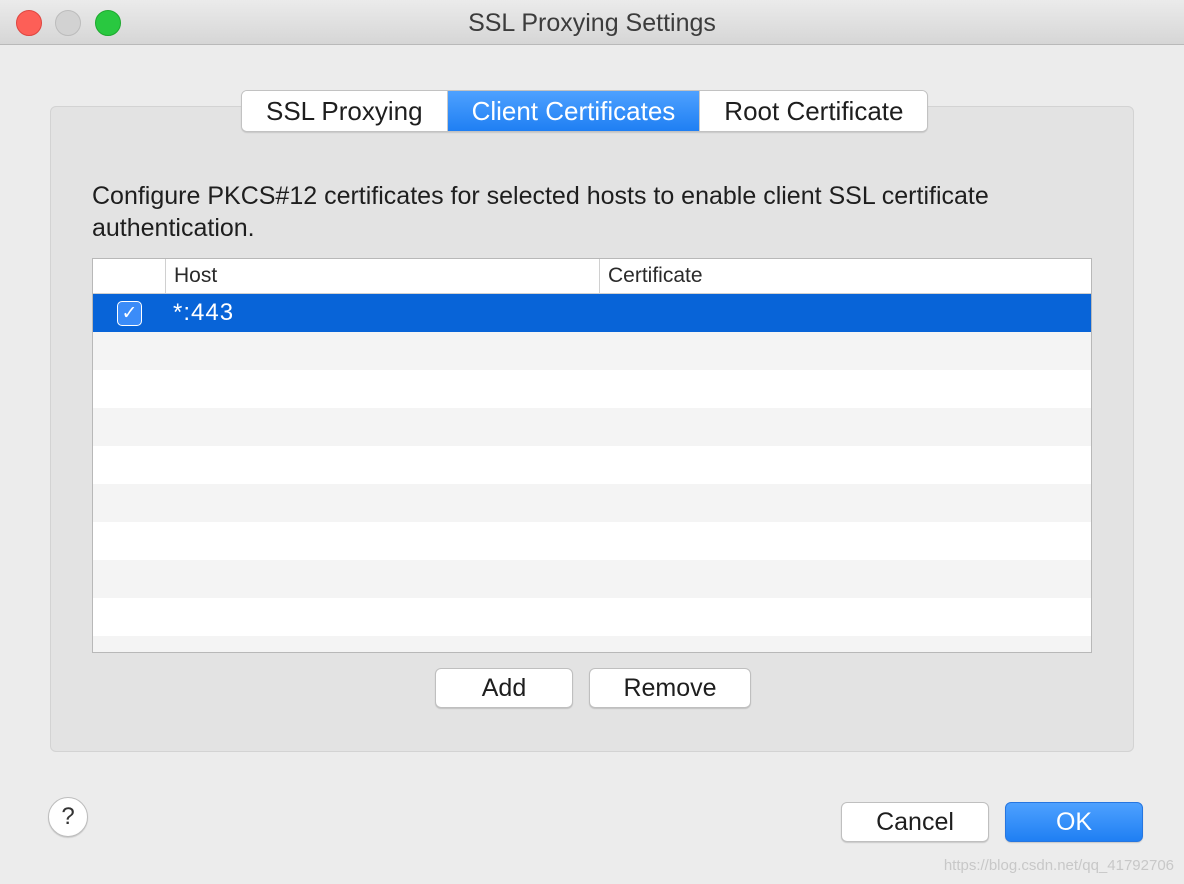  What do you see at coordinates (68, 817) in the screenshot?
I see `help-button: ?` at bounding box center [68, 817].